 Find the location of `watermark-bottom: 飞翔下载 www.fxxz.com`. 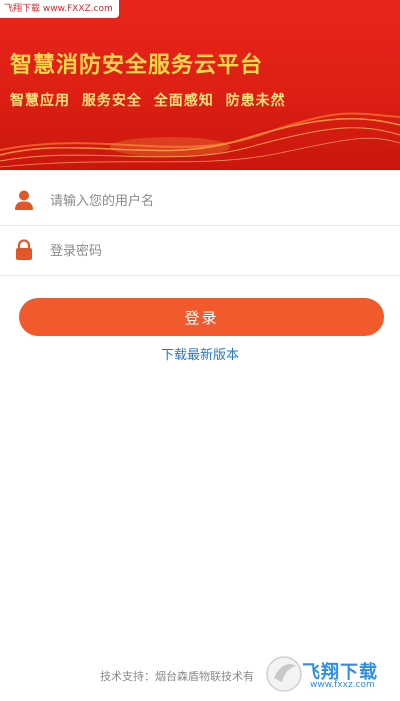

watermark-bottom: 飞翔下载 www.fxxz.com is located at coordinates (331, 674).